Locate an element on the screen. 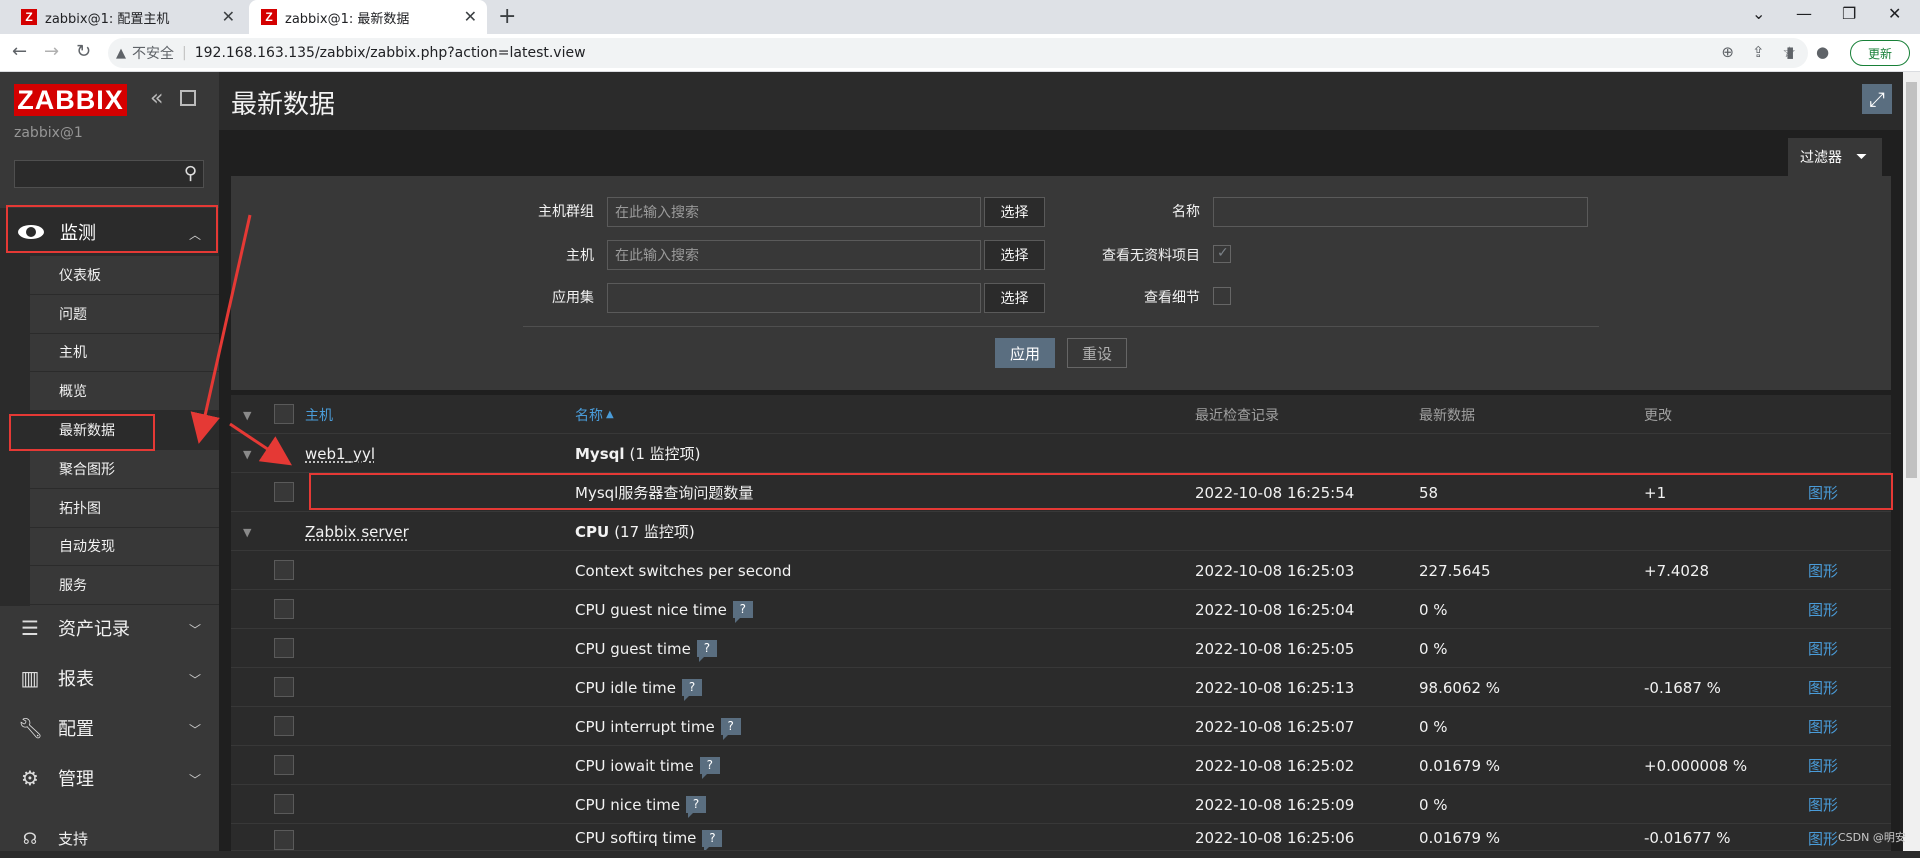 The height and width of the screenshot is (858, 1920). annotation-arrows is located at coordinates (241, 340).